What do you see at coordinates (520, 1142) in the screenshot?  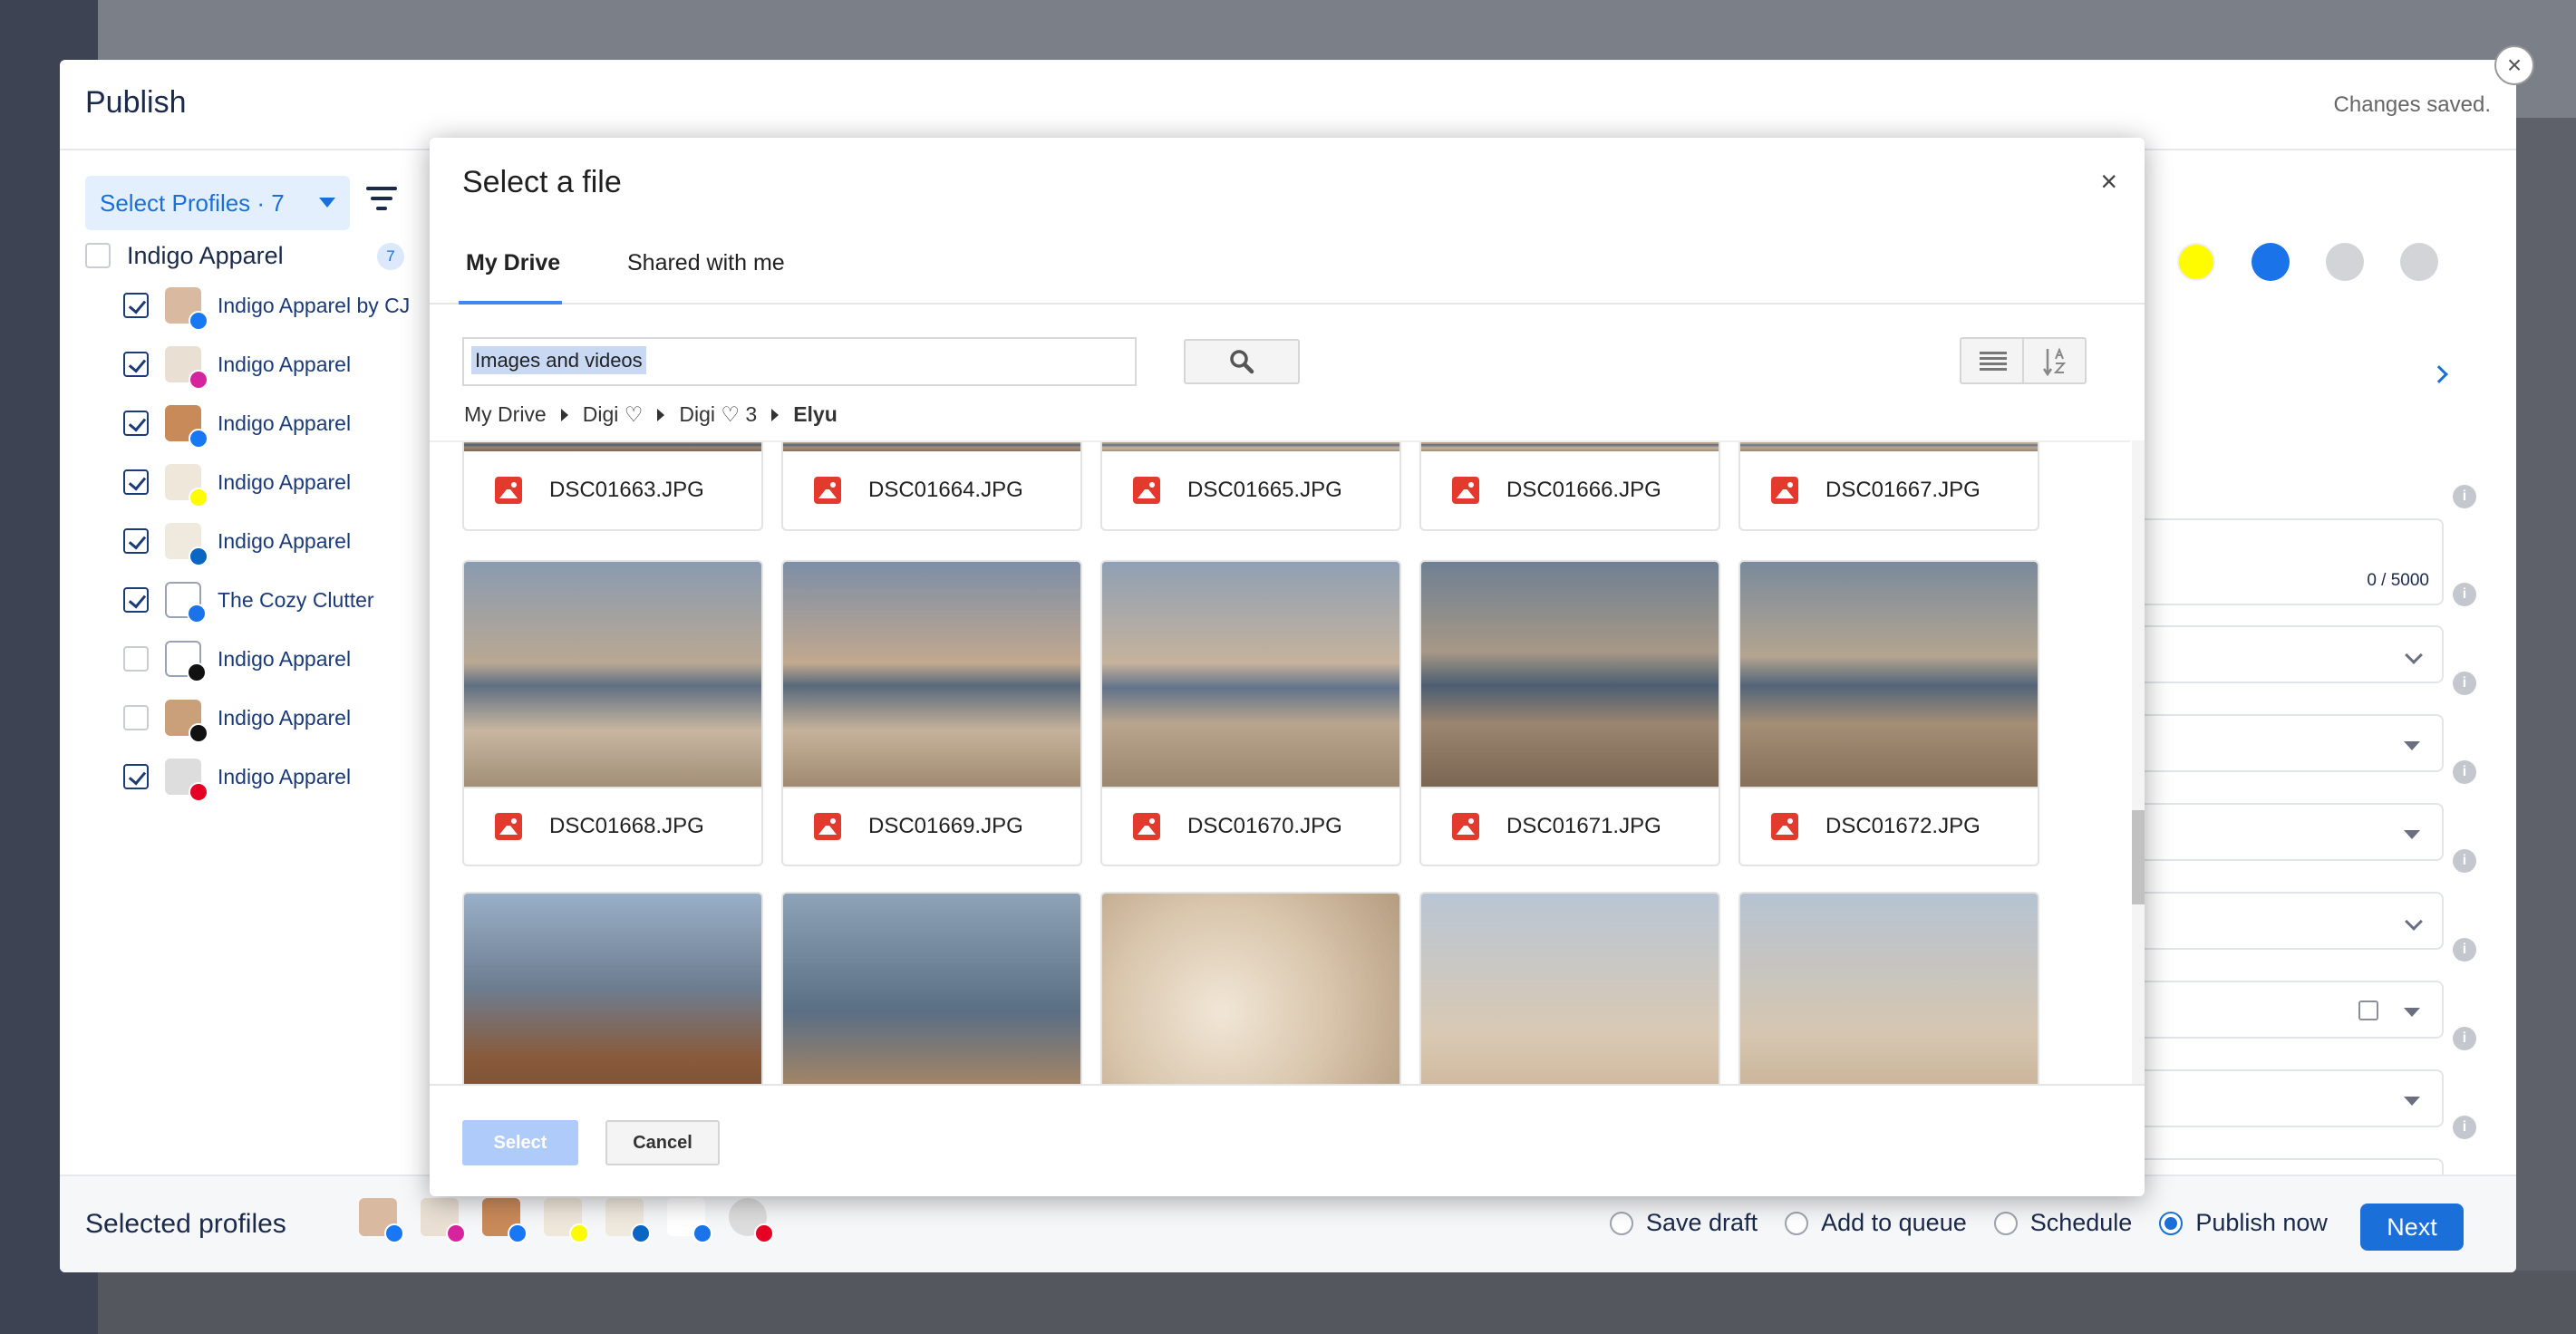 I see `select-button: Select` at bounding box center [520, 1142].